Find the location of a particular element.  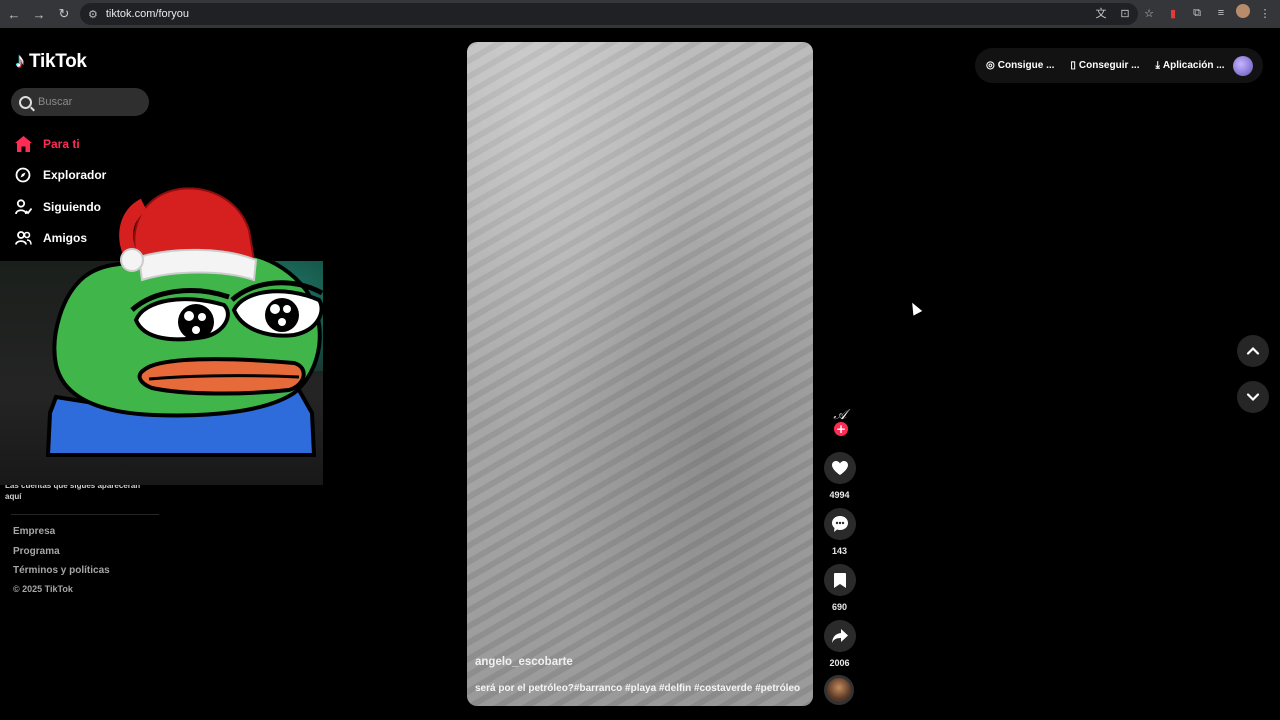

coin-icon: ◎ is located at coordinates (990, 65).